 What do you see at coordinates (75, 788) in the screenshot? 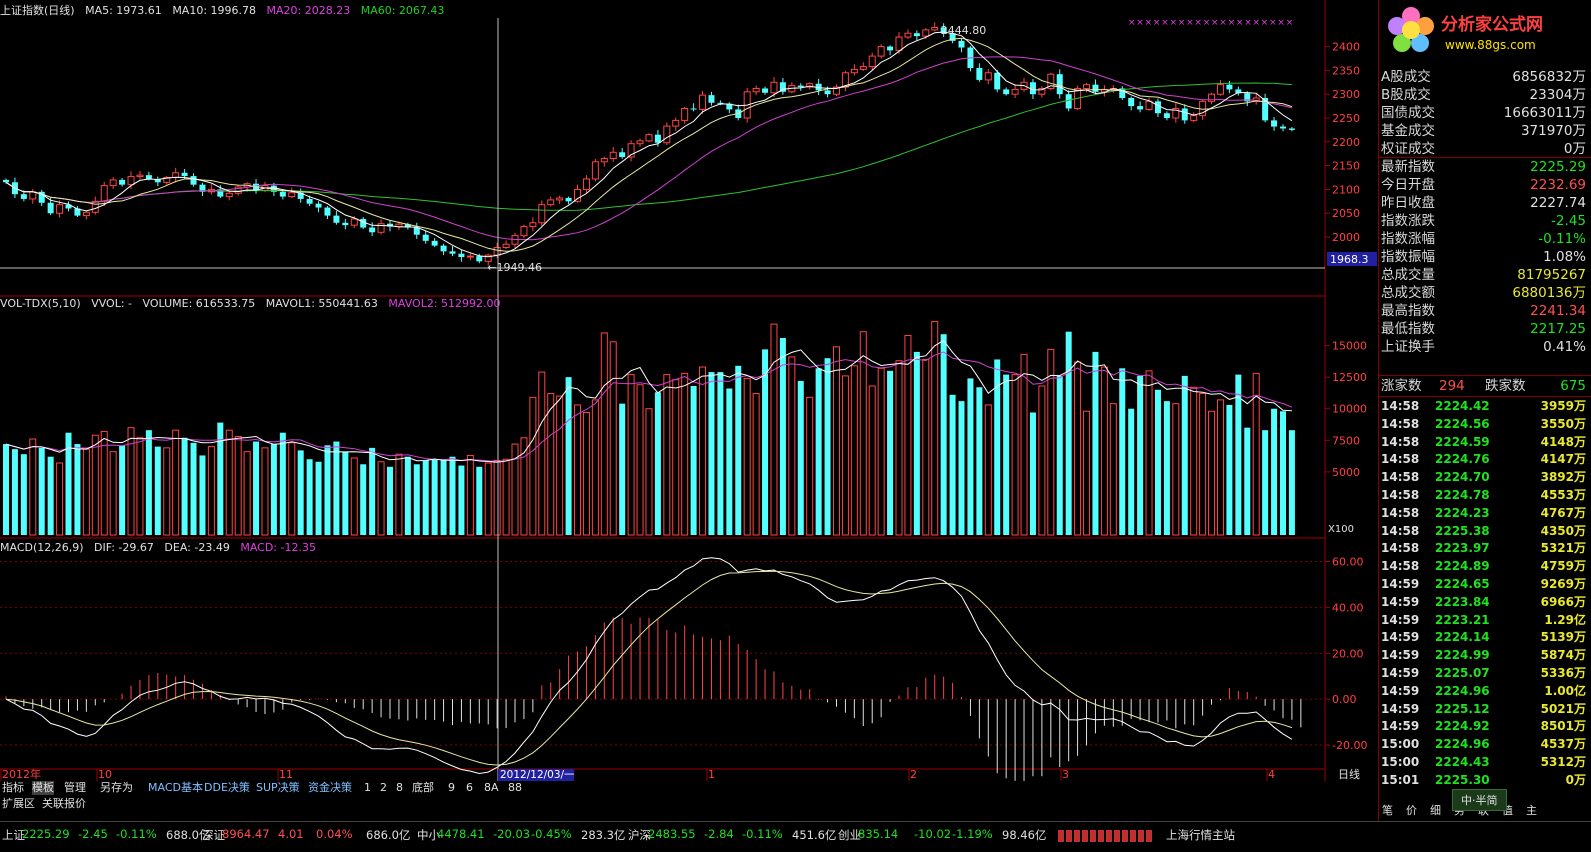
I see `tab-2: 管理` at bounding box center [75, 788].